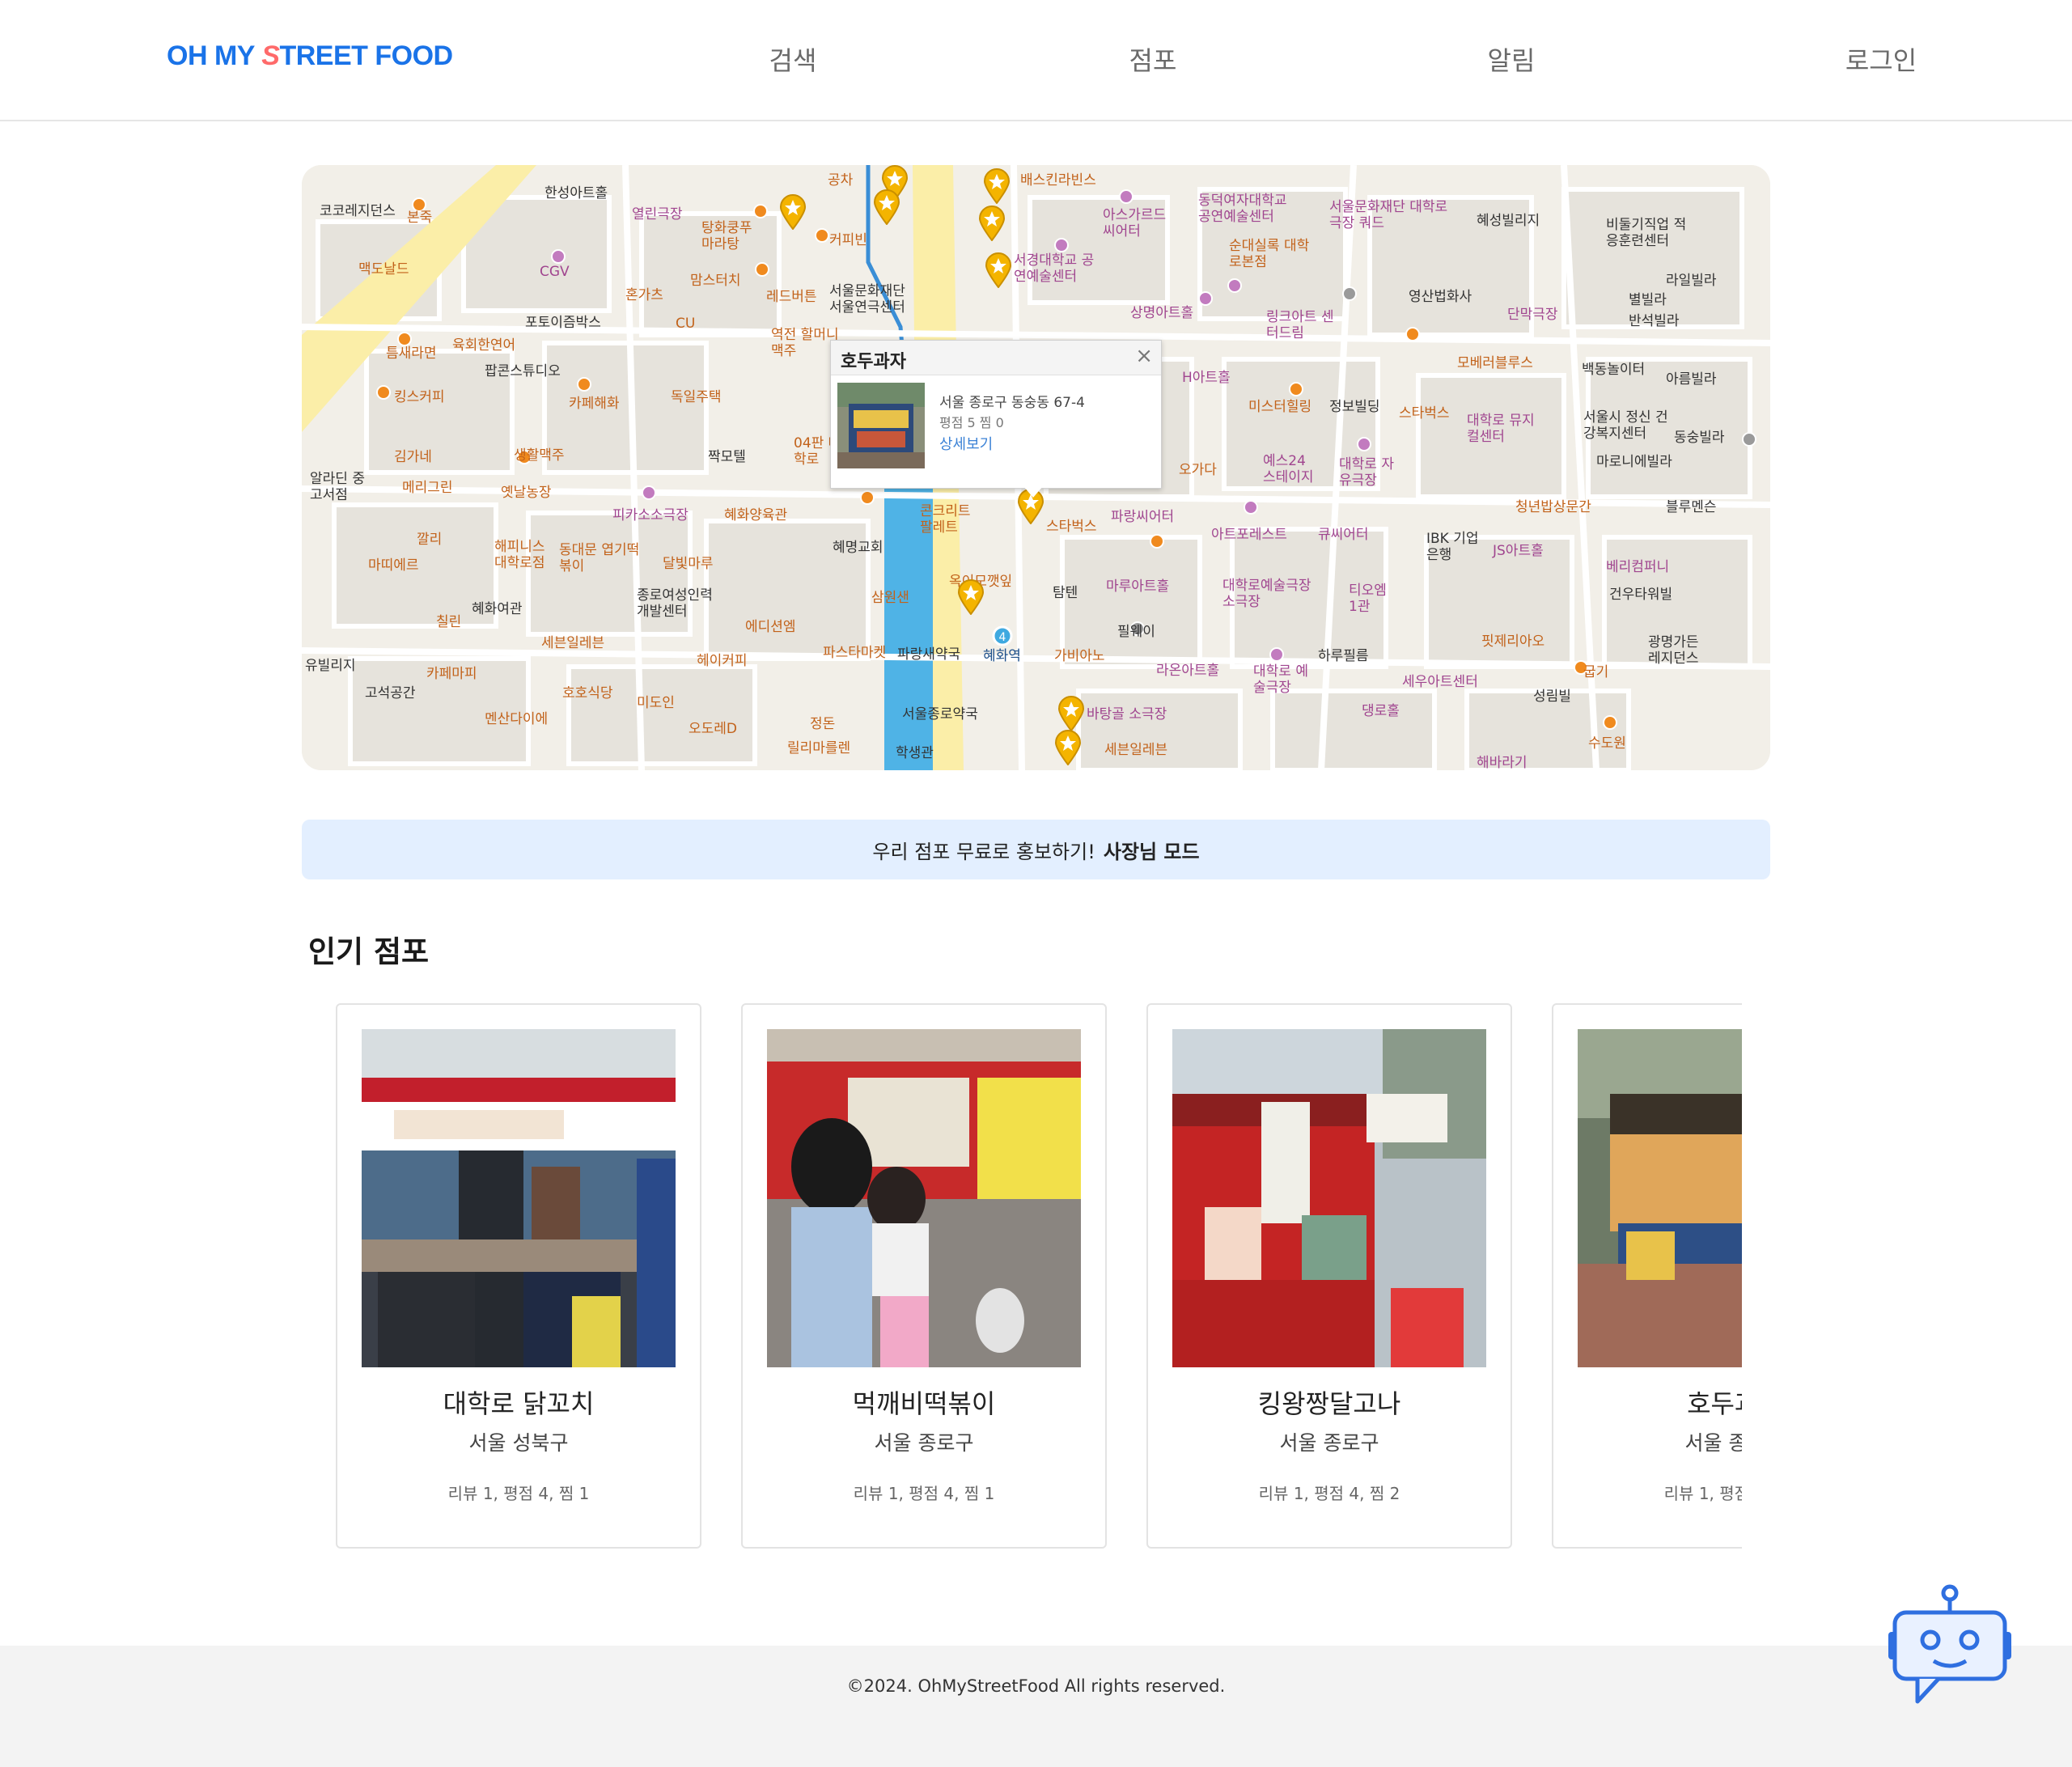 The height and width of the screenshot is (1767, 2072). I want to click on map-label: 백동놀이터, so click(1614, 370).